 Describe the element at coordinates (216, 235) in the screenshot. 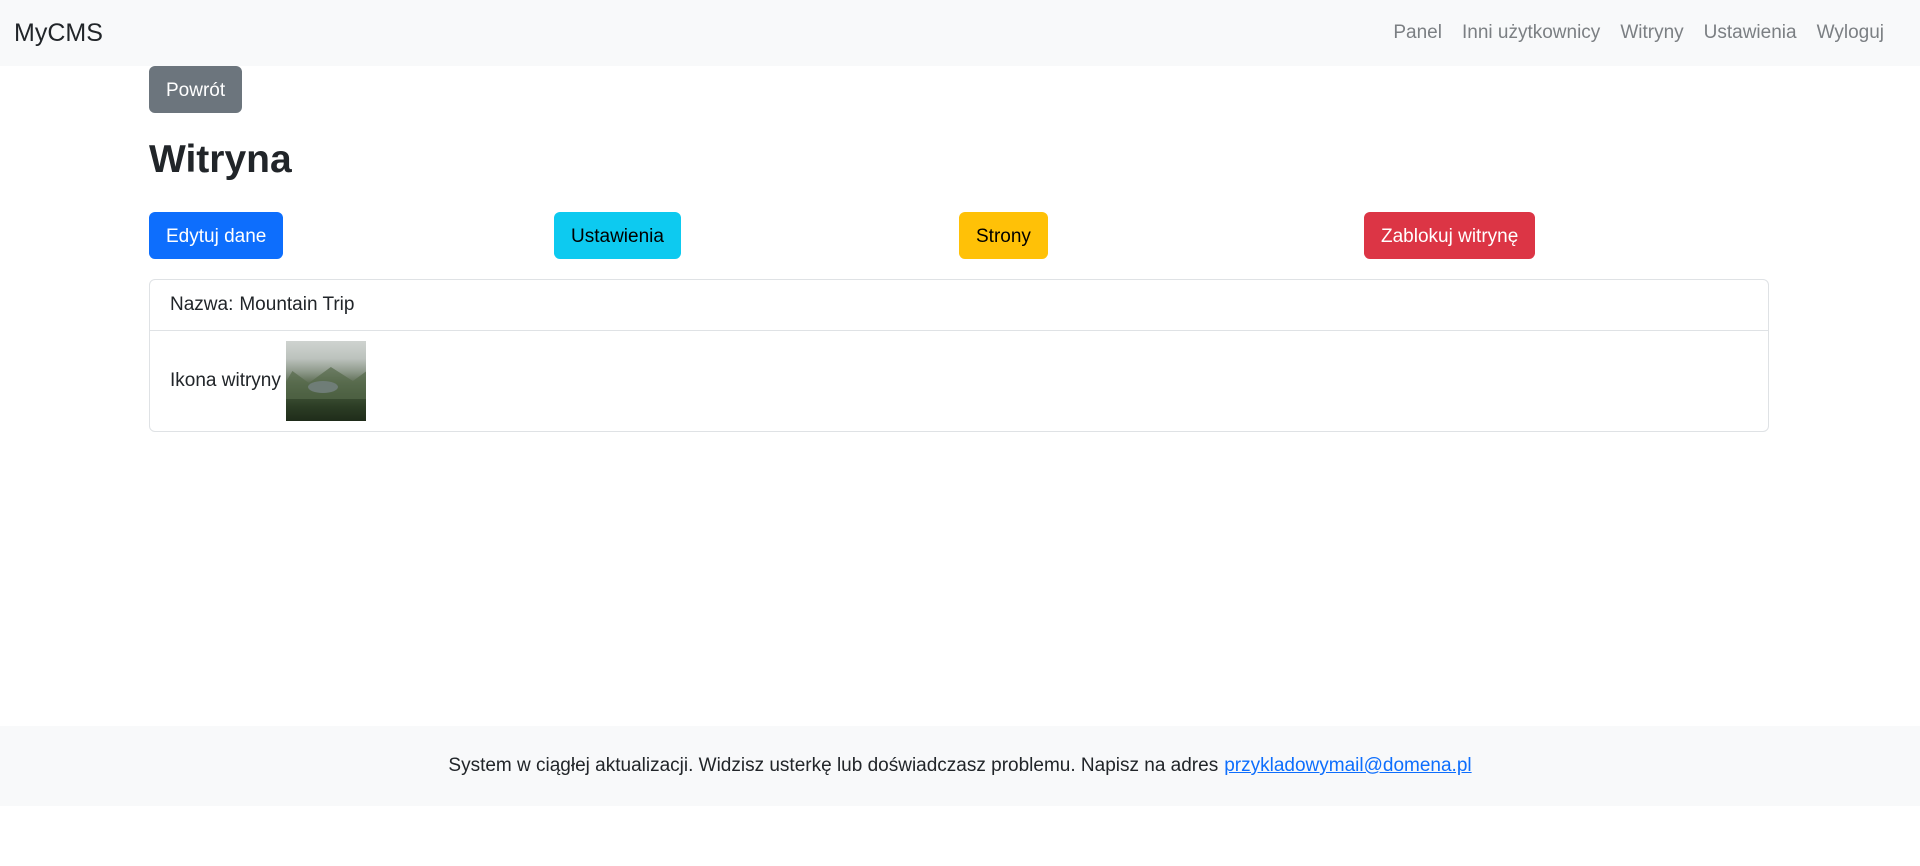

I see `edit-data-button: Edytuj dane` at that location.